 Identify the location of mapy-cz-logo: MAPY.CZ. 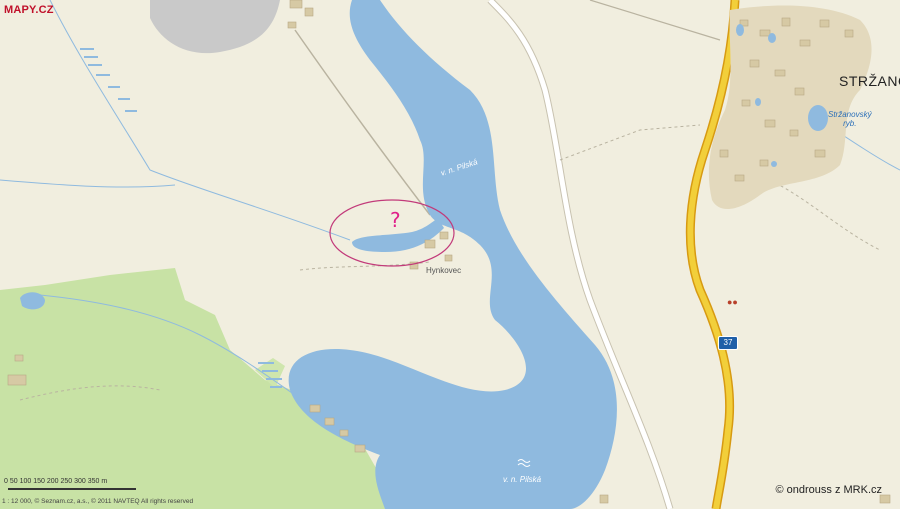
(29, 10).